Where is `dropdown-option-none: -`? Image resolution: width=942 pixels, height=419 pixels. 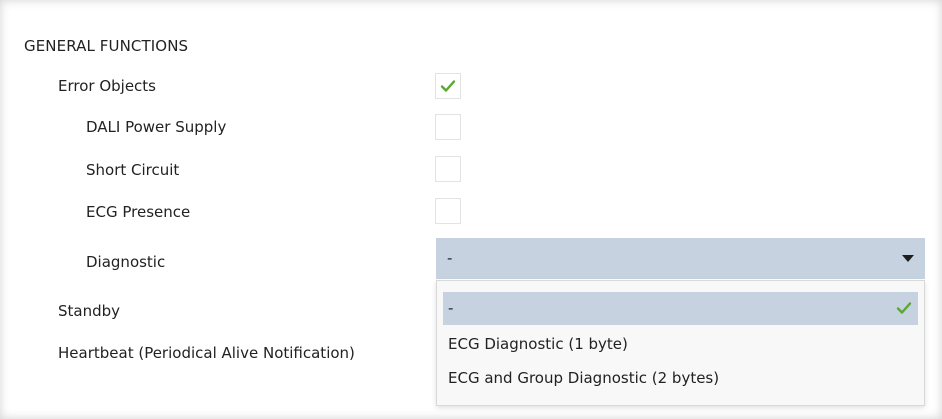 dropdown-option-none: - is located at coordinates (680, 308).